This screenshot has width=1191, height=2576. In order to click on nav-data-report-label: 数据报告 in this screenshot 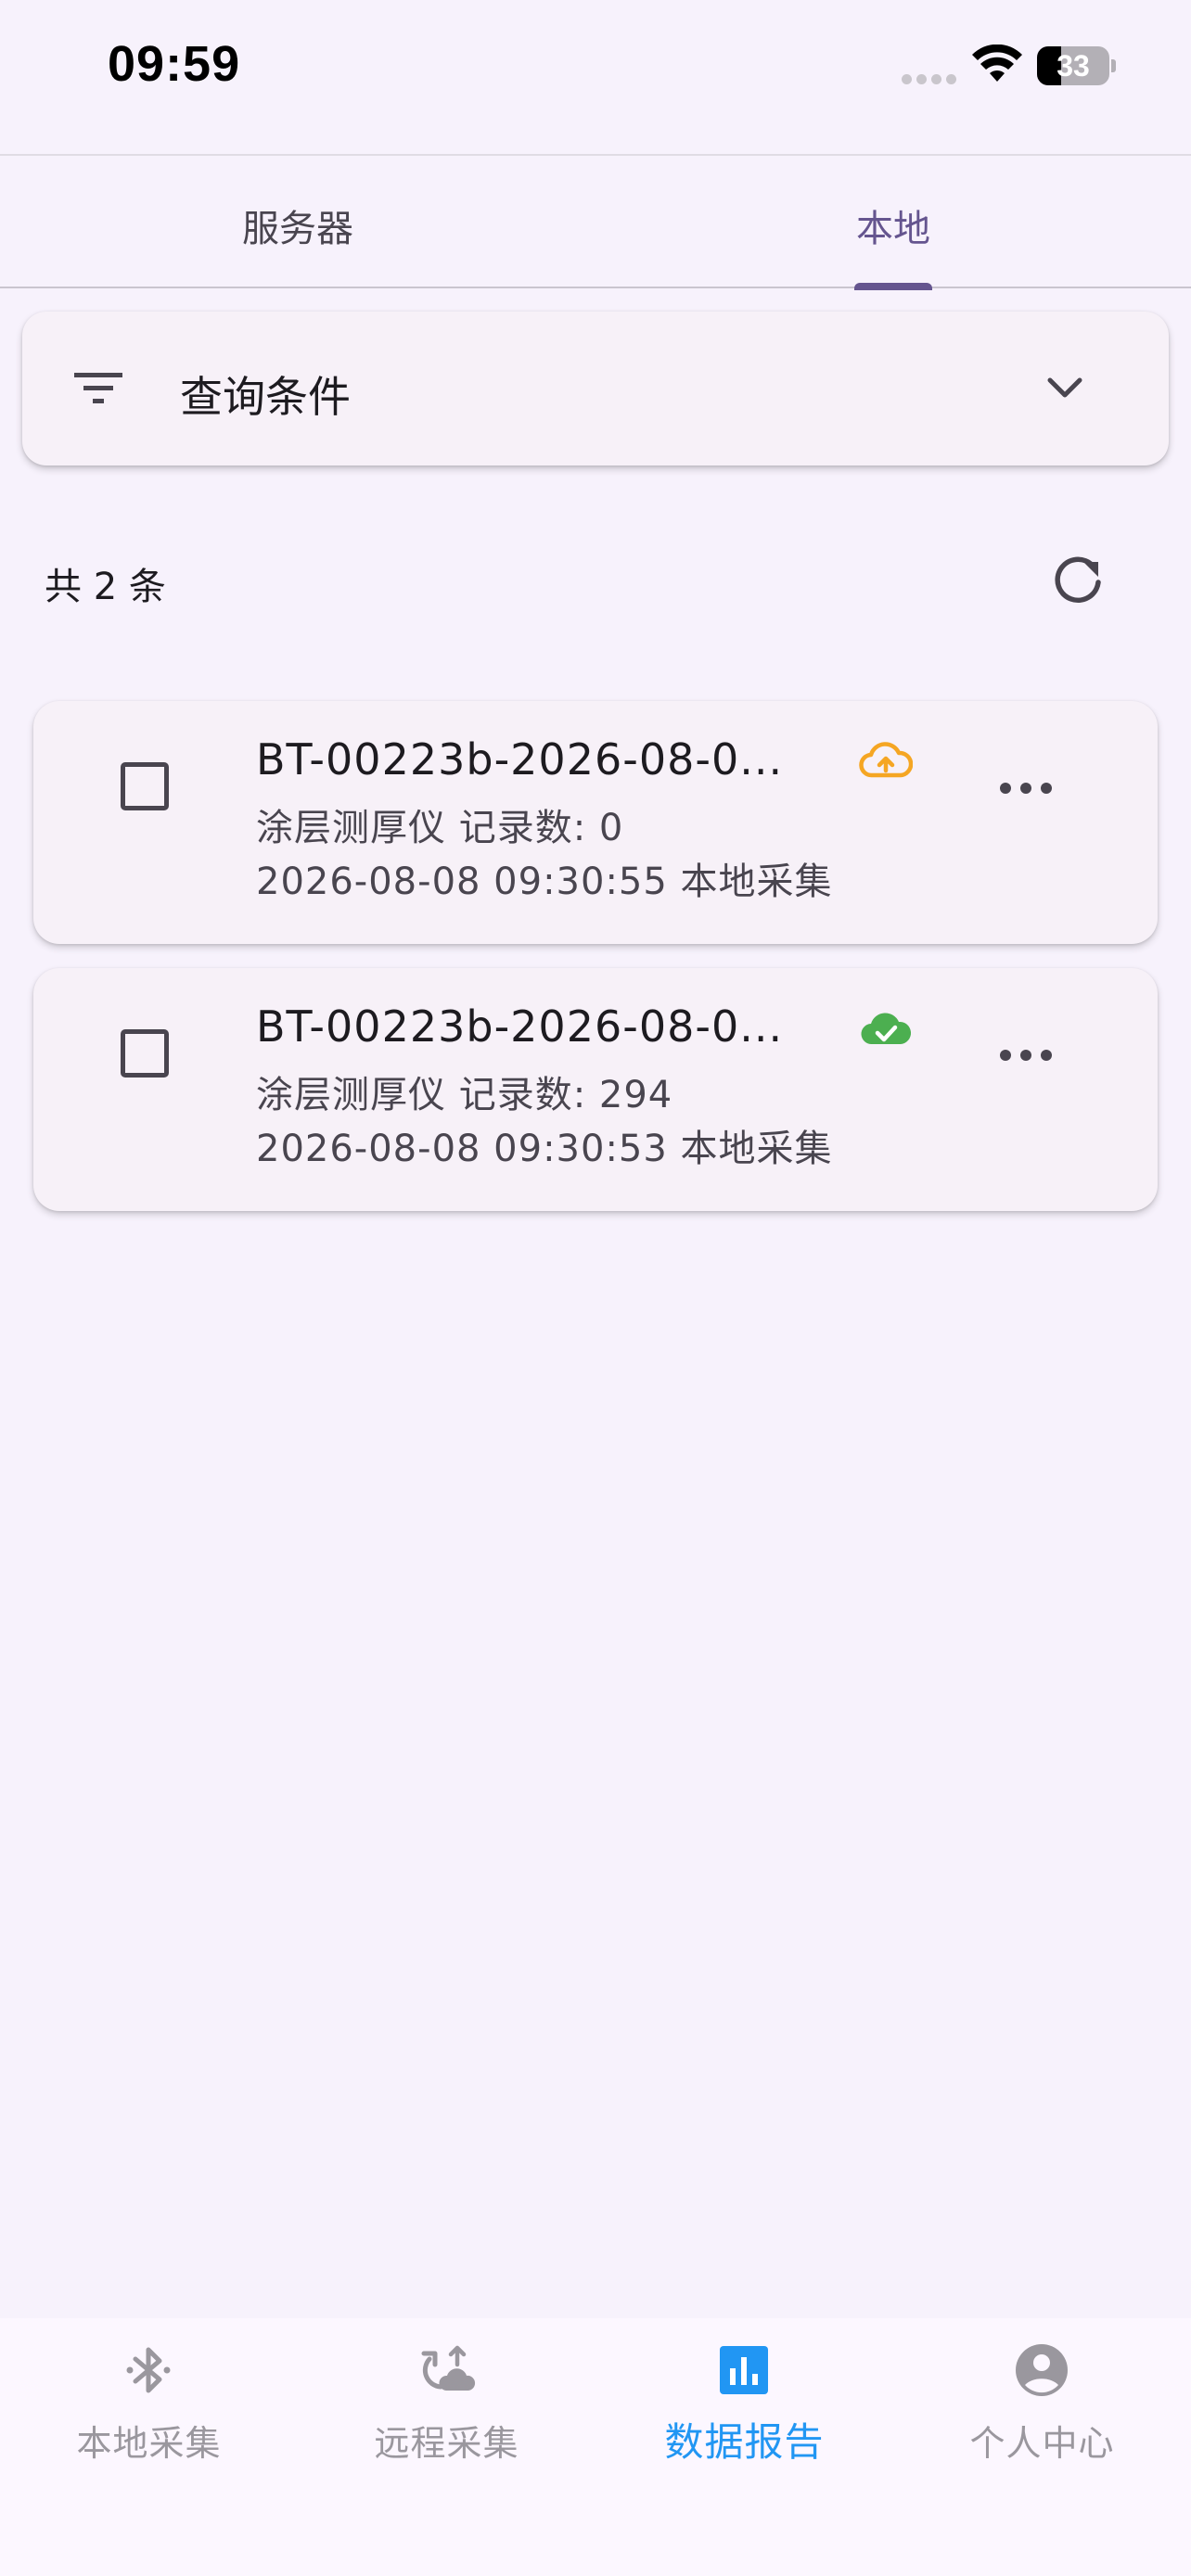, I will do `click(744, 2442)`.